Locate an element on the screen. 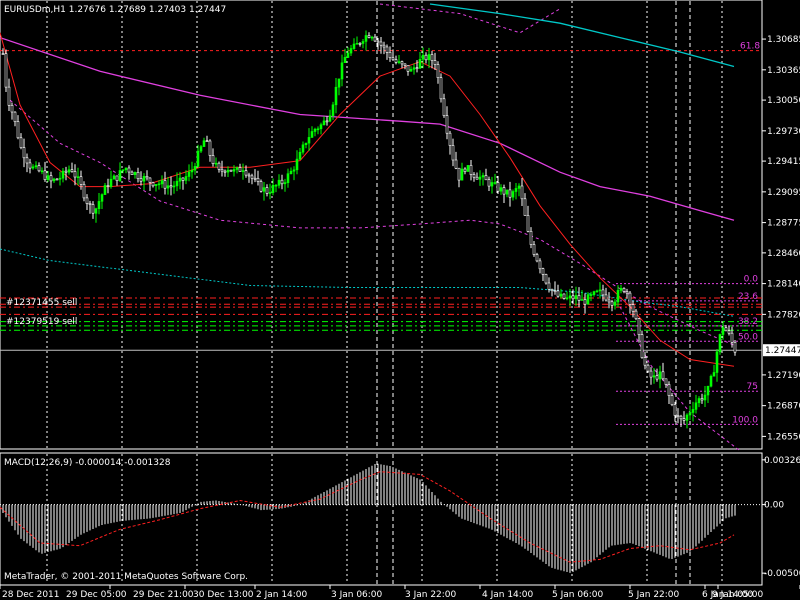 The image size is (800, 600). macd-tick-label: 0.003266 is located at coordinates (782, 461).